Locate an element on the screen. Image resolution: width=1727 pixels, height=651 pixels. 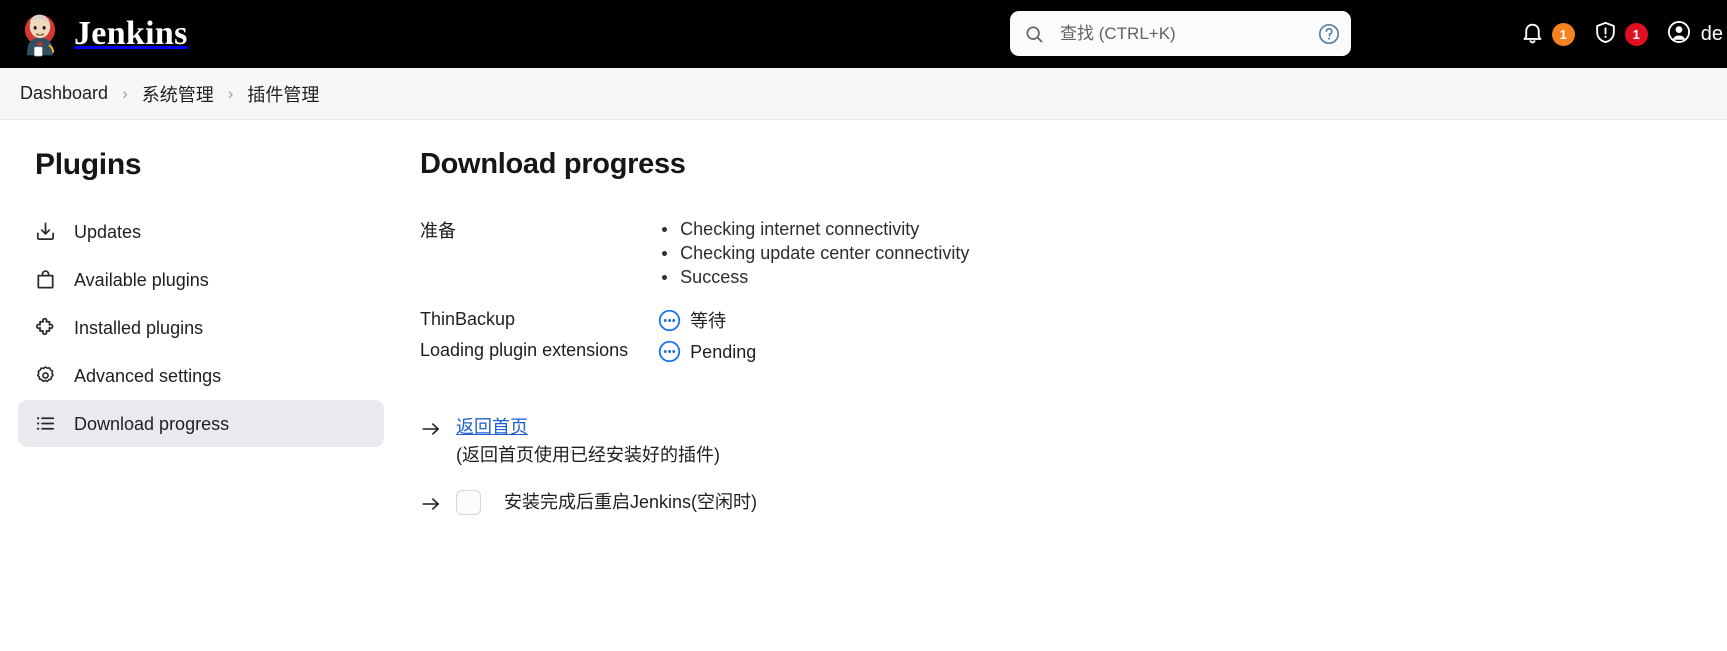
table-row: Loading plugin extensions Pending is located at coordinates (694, 347).